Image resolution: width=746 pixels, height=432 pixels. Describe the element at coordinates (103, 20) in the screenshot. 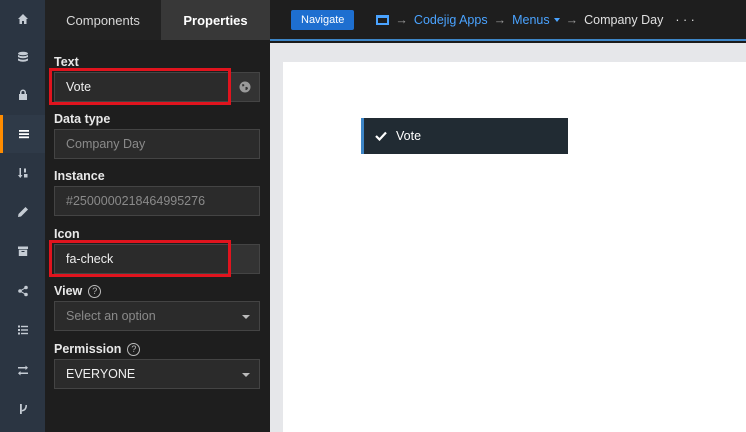

I see `tab-components: Components` at that location.